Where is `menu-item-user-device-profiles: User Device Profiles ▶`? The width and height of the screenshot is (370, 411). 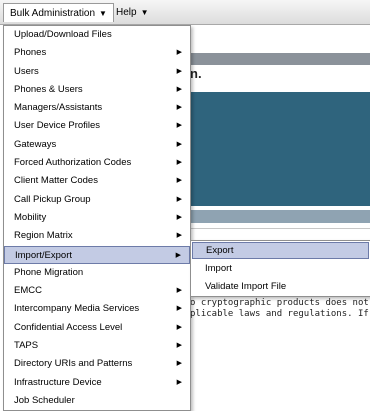
menu-item-user-device-profiles: User Device Profiles ▶ is located at coordinates (97, 126).